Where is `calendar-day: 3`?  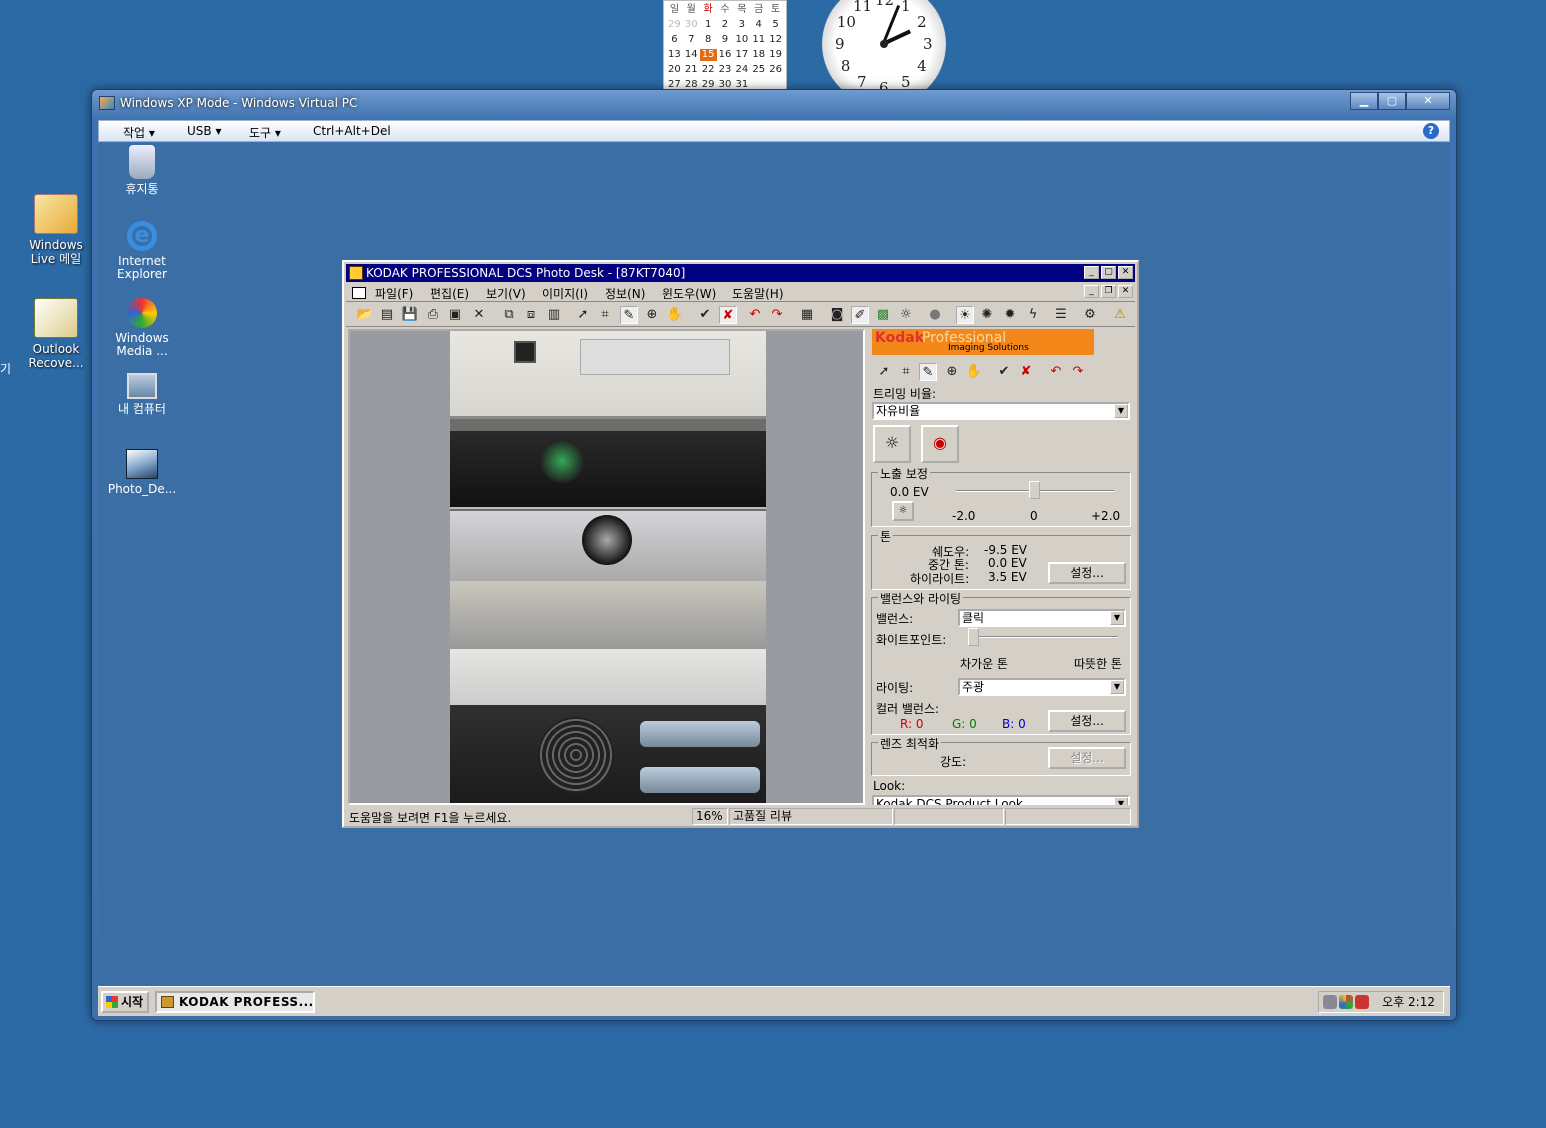
calendar-day: 3 is located at coordinates (741, 25).